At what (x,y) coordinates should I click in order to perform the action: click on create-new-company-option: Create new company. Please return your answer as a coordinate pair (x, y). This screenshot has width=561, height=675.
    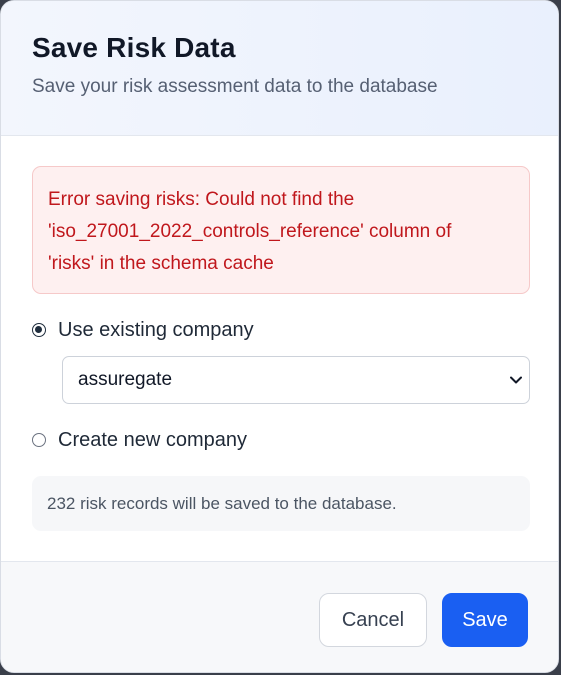
    Looking at the image, I should click on (279, 440).